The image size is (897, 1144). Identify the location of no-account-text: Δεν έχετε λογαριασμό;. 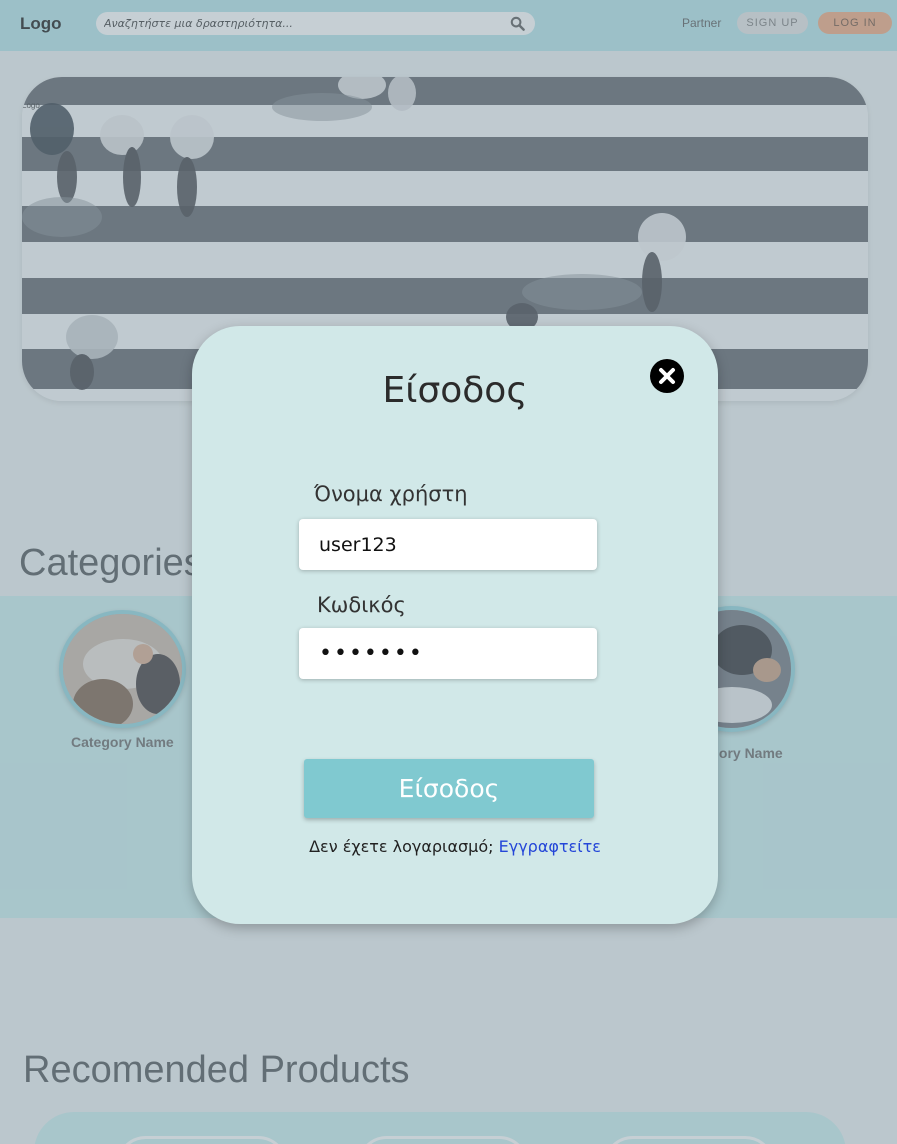
(401, 846).